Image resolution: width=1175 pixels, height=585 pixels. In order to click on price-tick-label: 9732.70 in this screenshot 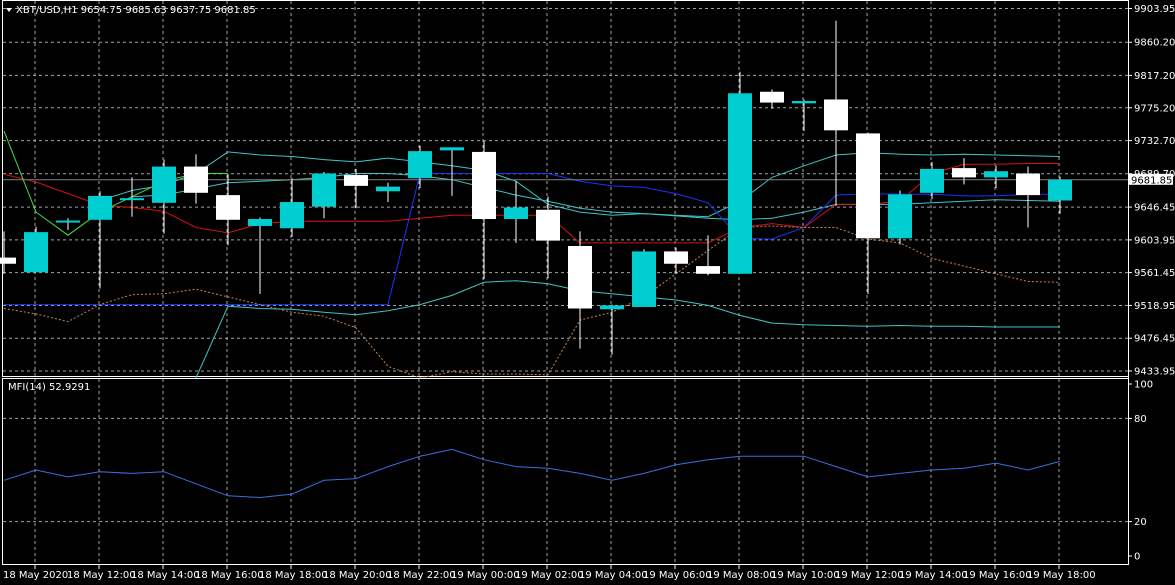, I will do `click(1154, 141)`.